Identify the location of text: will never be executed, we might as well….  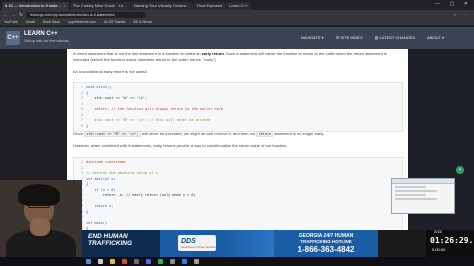
(198, 133).